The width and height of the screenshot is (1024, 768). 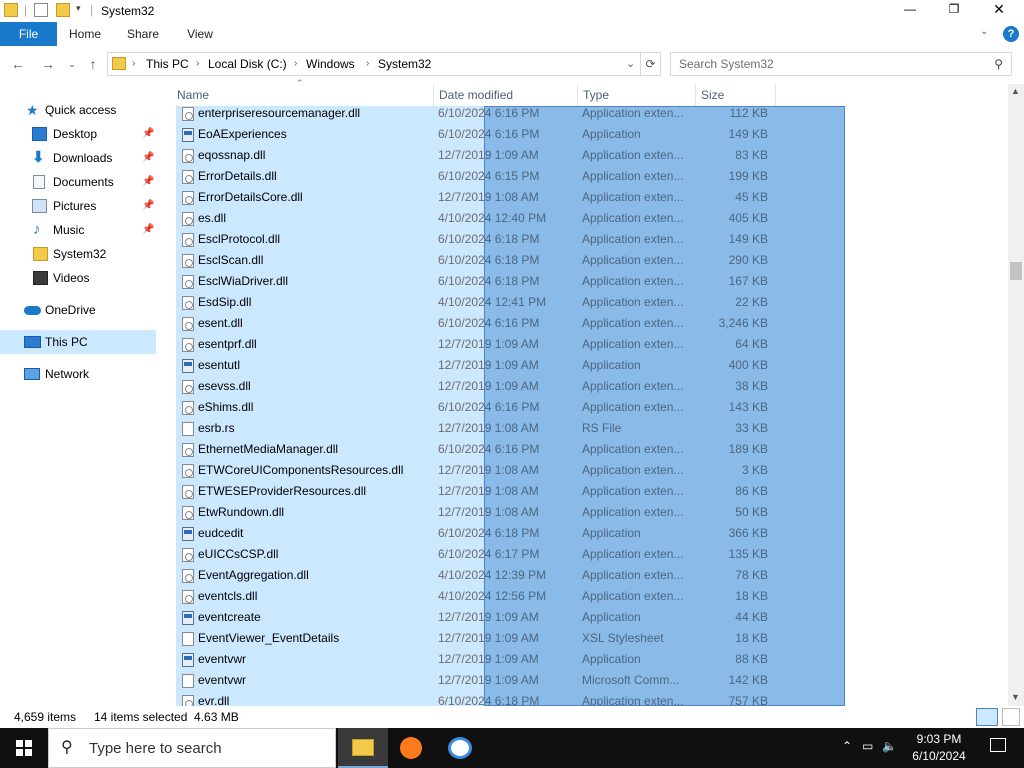 I want to click on window-title: System32, so click(x=128, y=11).